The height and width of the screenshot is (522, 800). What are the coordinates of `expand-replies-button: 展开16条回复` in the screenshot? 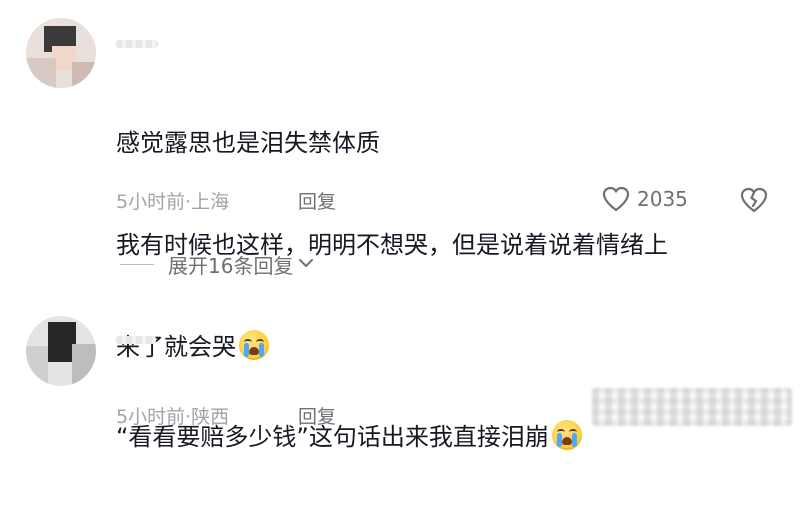 It's located at (217, 264).